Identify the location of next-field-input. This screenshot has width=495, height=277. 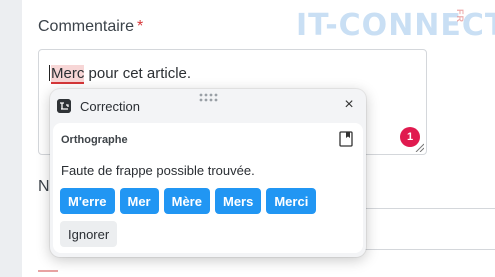
(427, 229).